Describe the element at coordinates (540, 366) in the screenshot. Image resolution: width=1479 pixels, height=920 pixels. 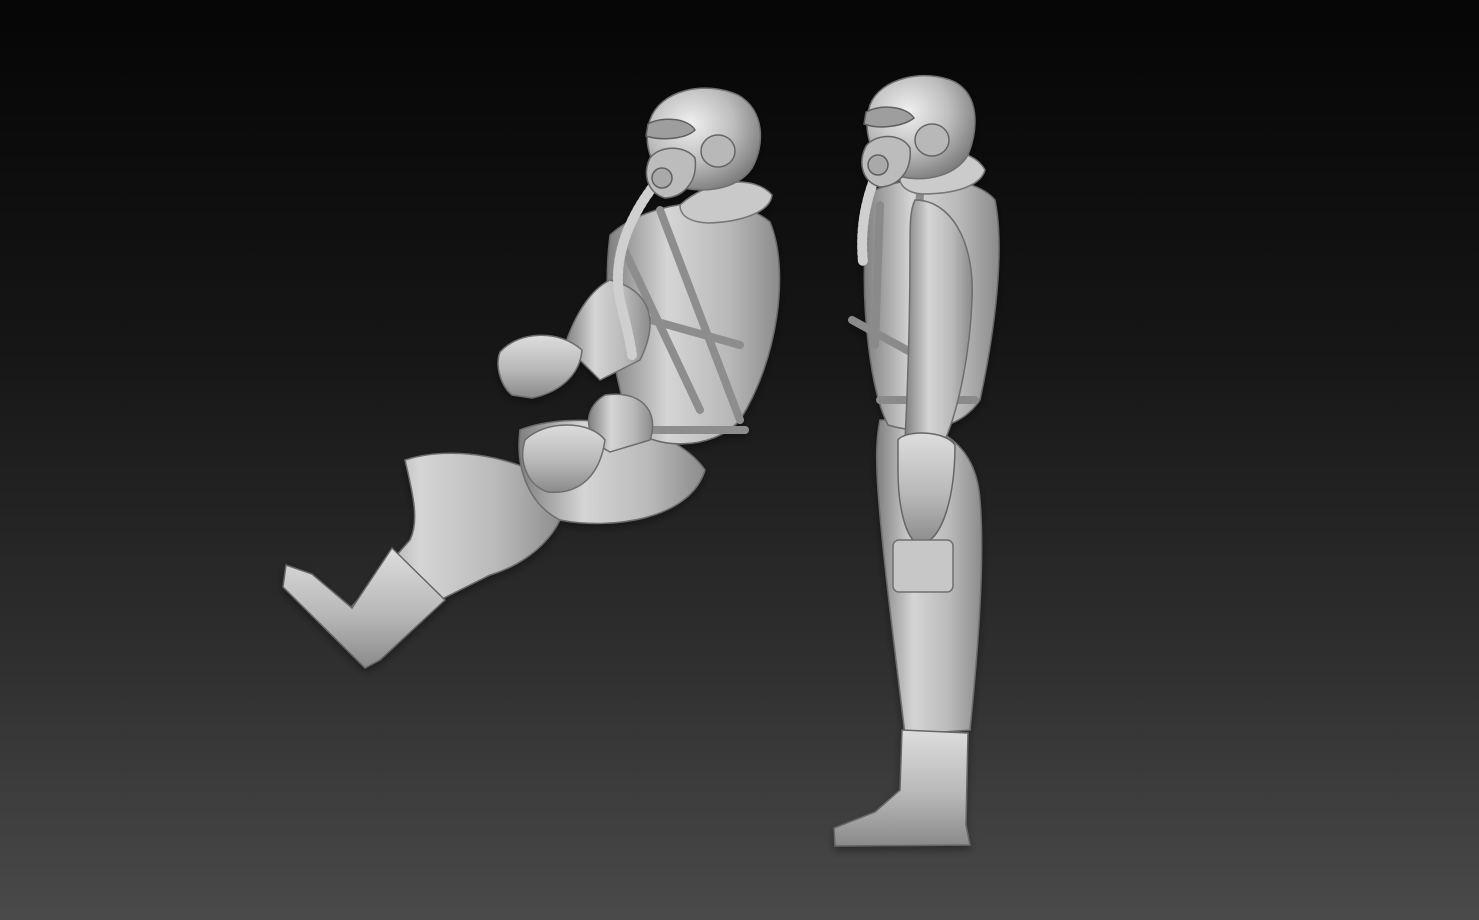
I see `seated-forward-glove` at that location.